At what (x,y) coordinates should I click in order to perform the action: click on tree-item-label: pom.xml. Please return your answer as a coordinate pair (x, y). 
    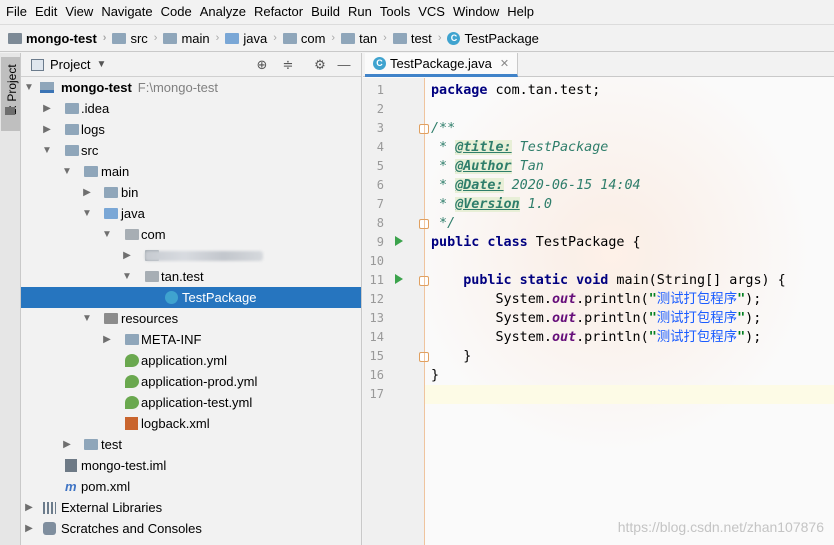
    Looking at the image, I should click on (106, 486).